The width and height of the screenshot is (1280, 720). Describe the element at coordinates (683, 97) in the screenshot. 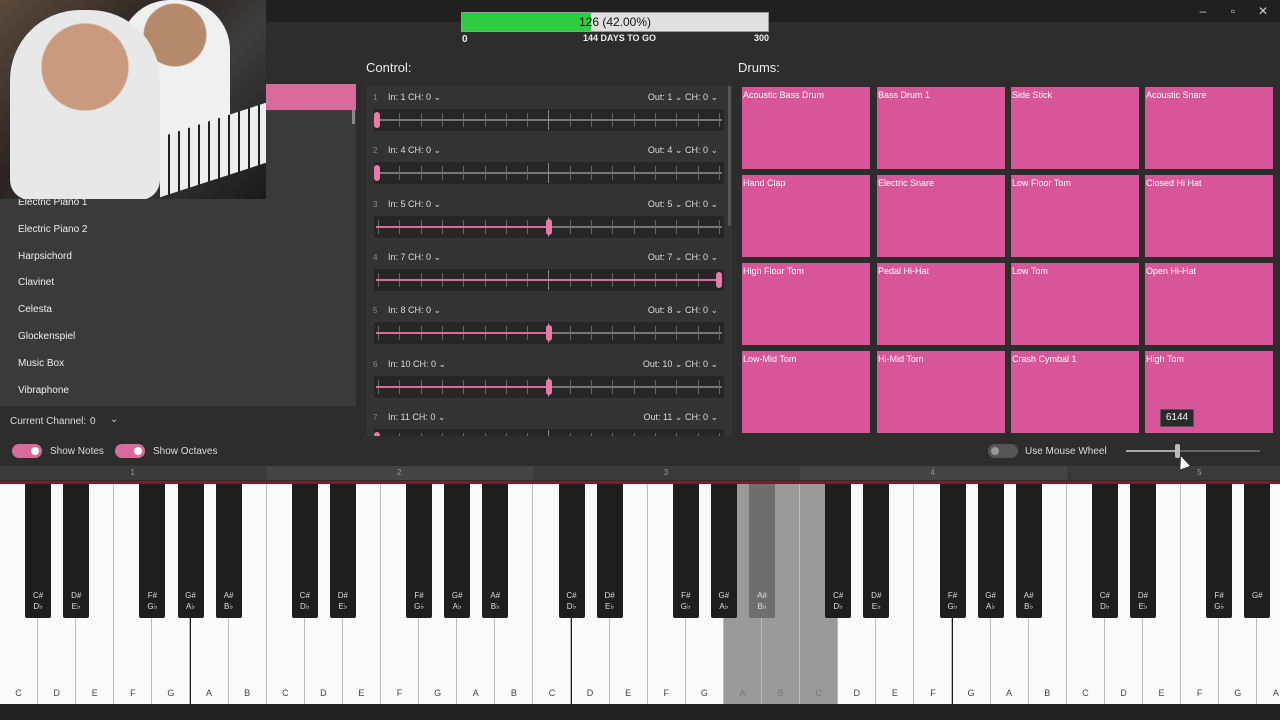

I see `control-output-select: Out: 1 ⌄ CH: 0 ⌄` at that location.